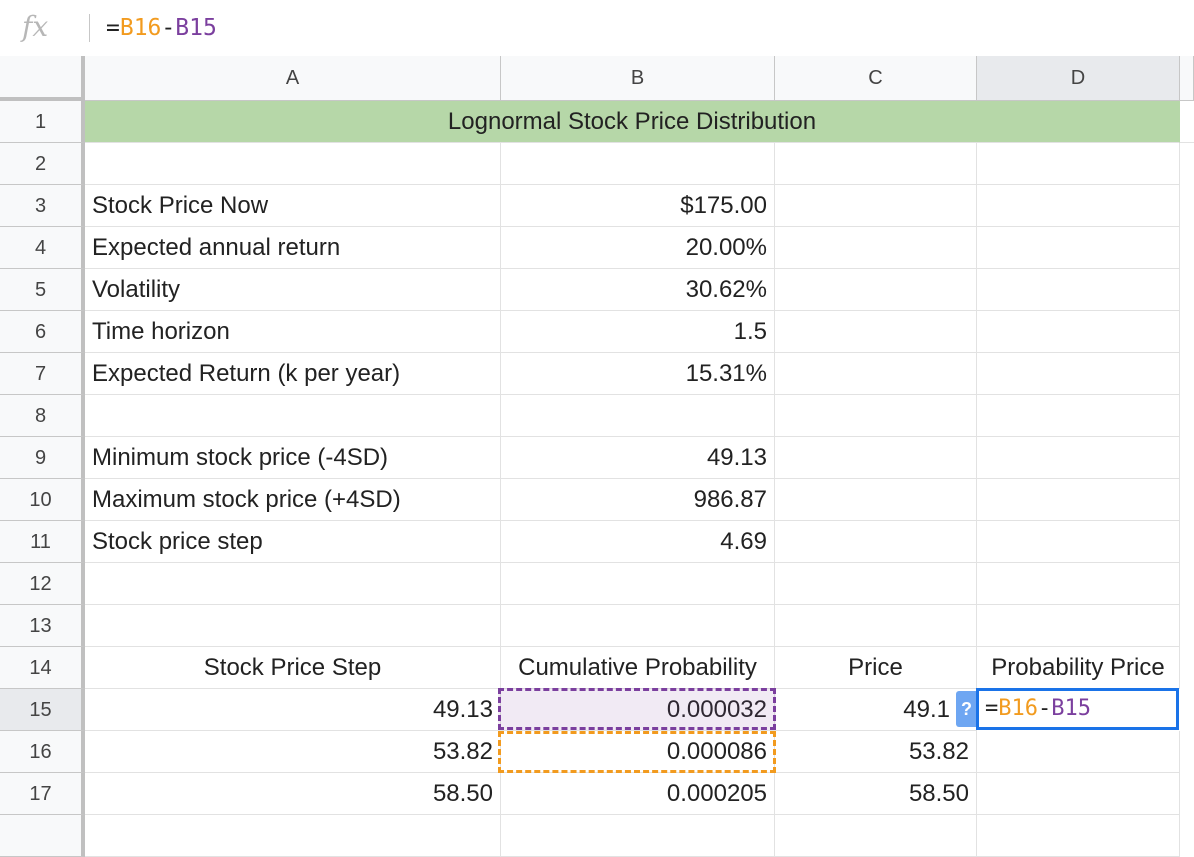 The width and height of the screenshot is (1194, 857). What do you see at coordinates (638, 206) in the screenshot?
I see `cell-b3: $175.00` at bounding box center [638, 206].